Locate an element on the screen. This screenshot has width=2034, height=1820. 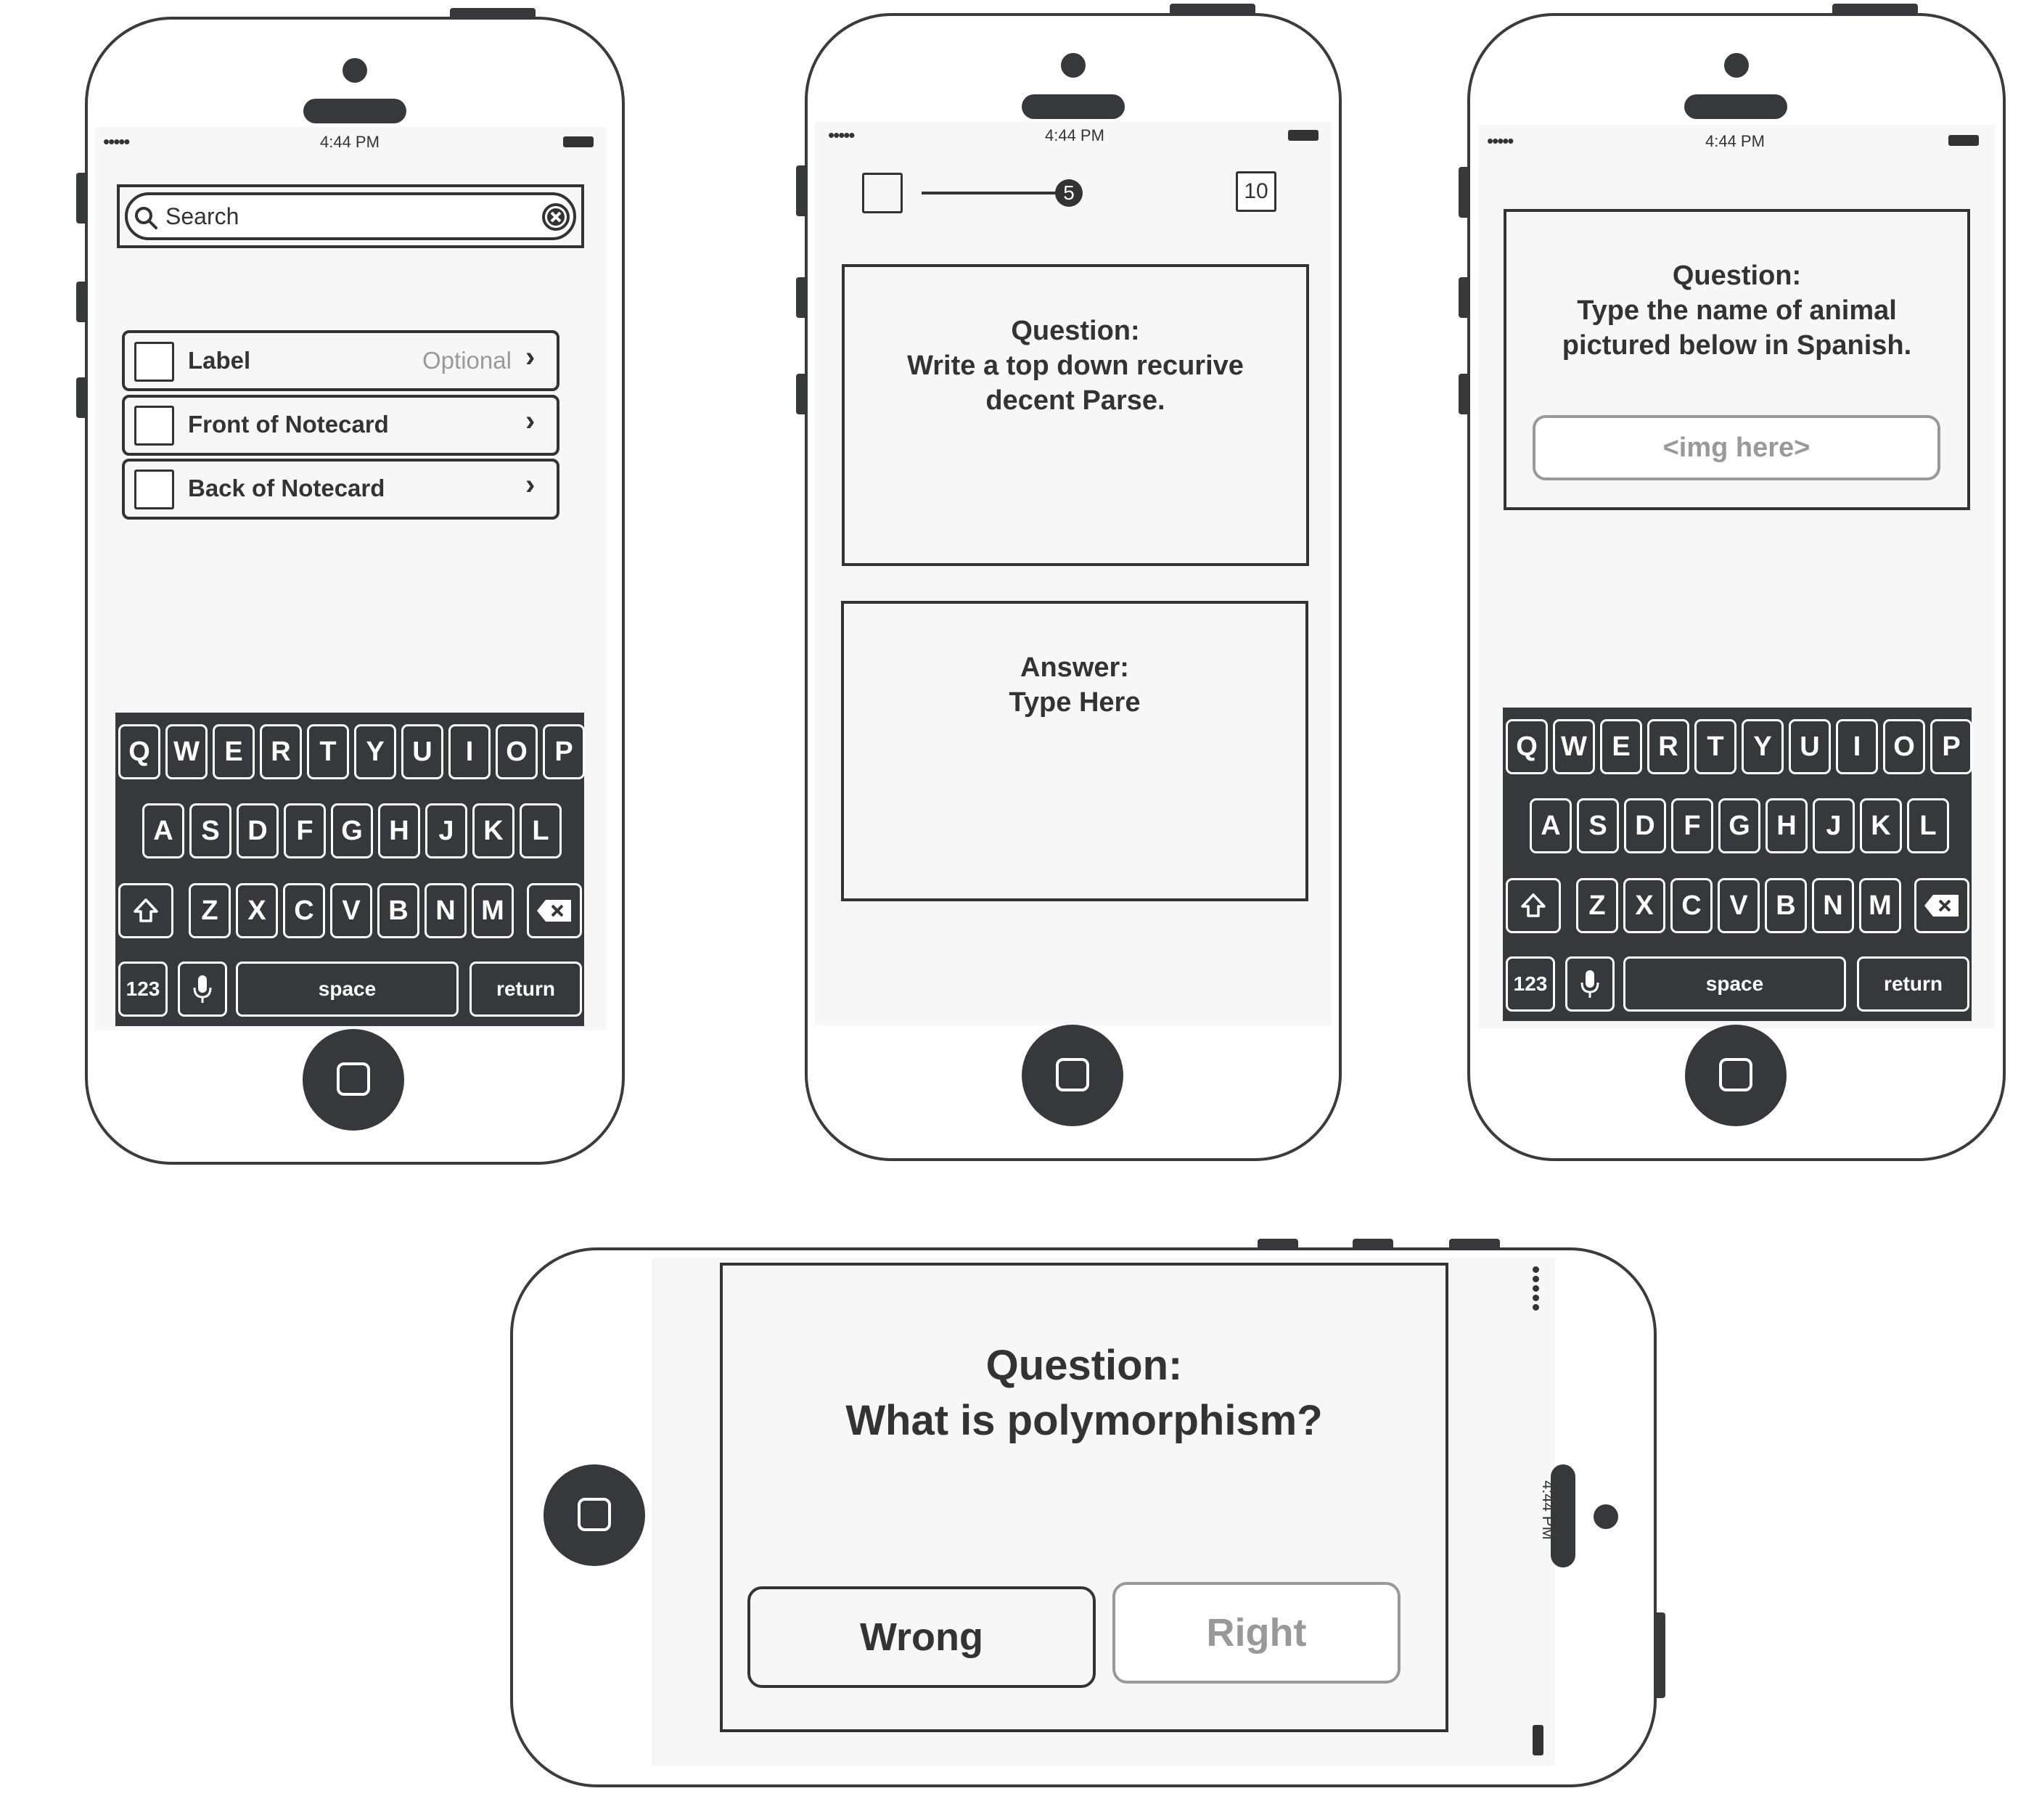
kb3-key-k: K is located at coordinates (1881, 825).